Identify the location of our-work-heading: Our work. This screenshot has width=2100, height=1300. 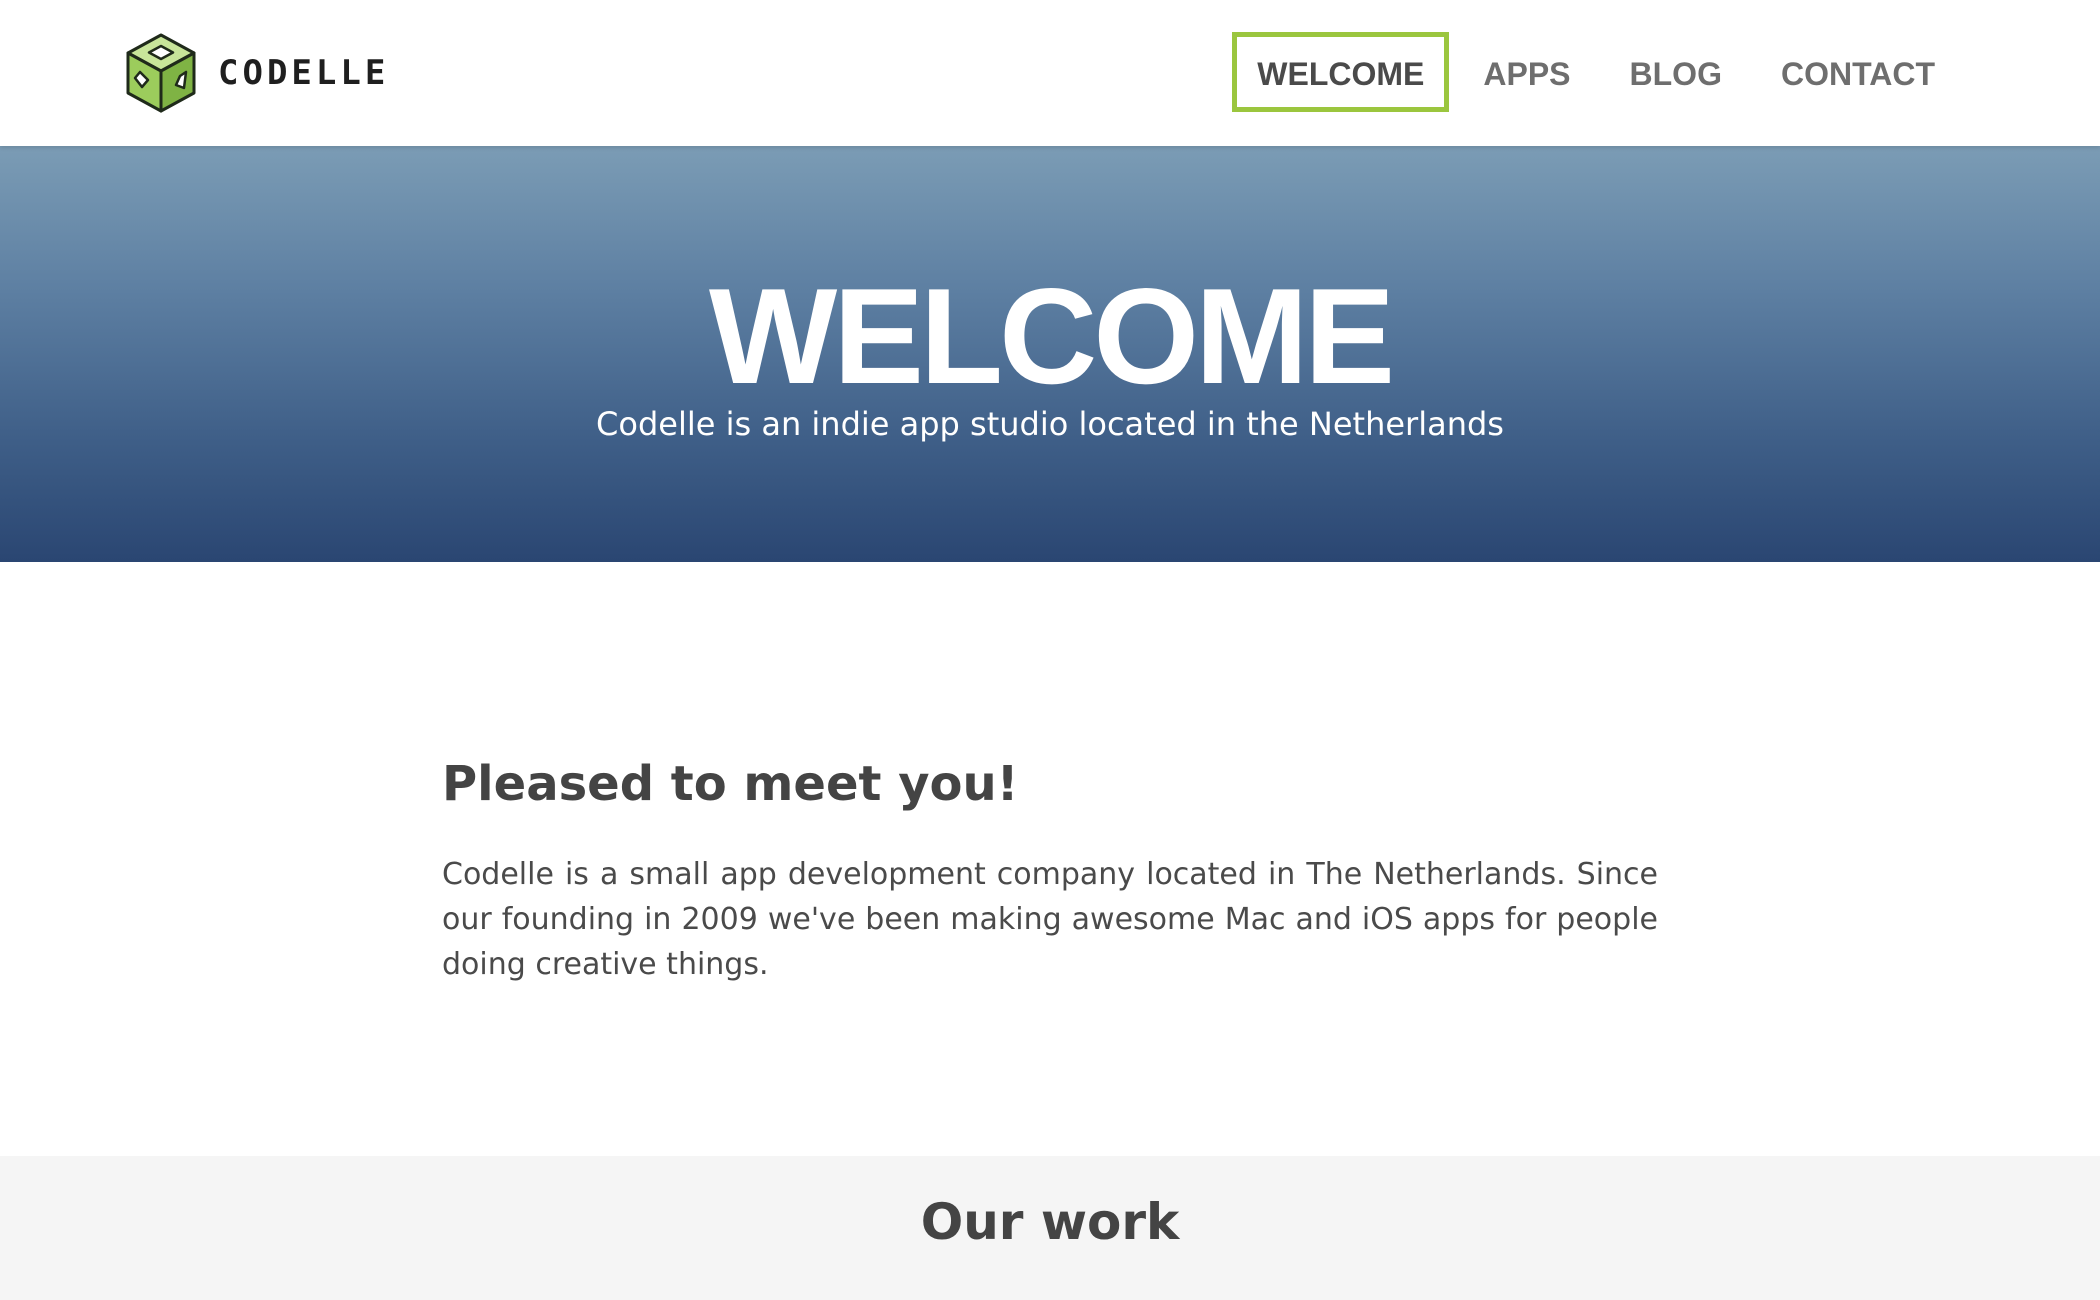
(1050, 1222).